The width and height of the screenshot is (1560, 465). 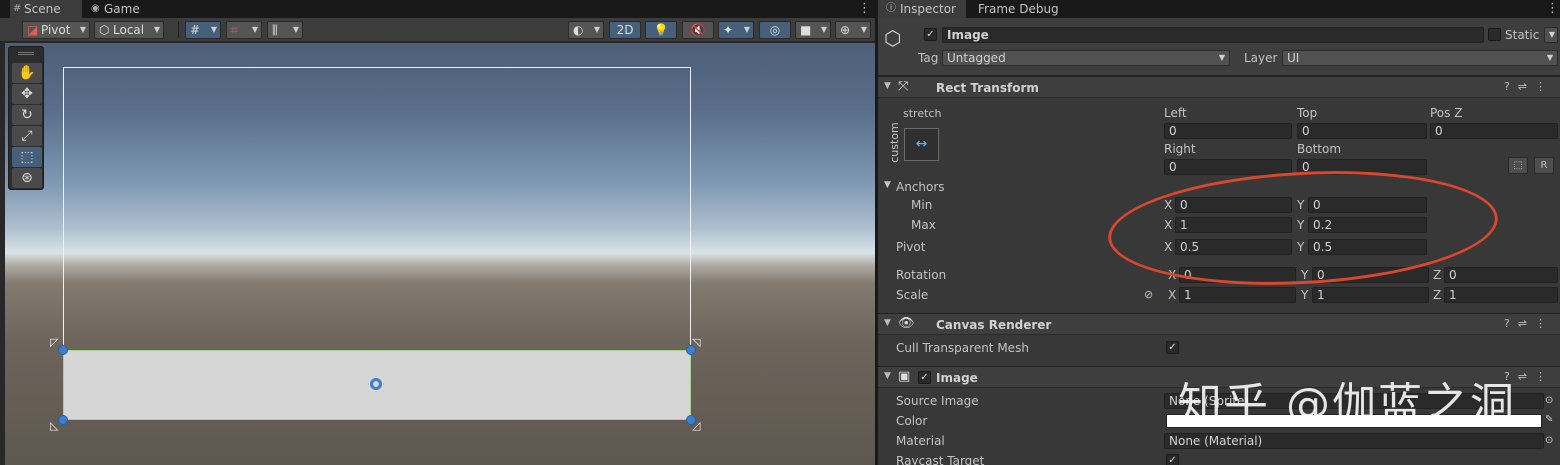 I want to click on local-dropdown: ⬡ Local ▼, so click(x=129, y=30).